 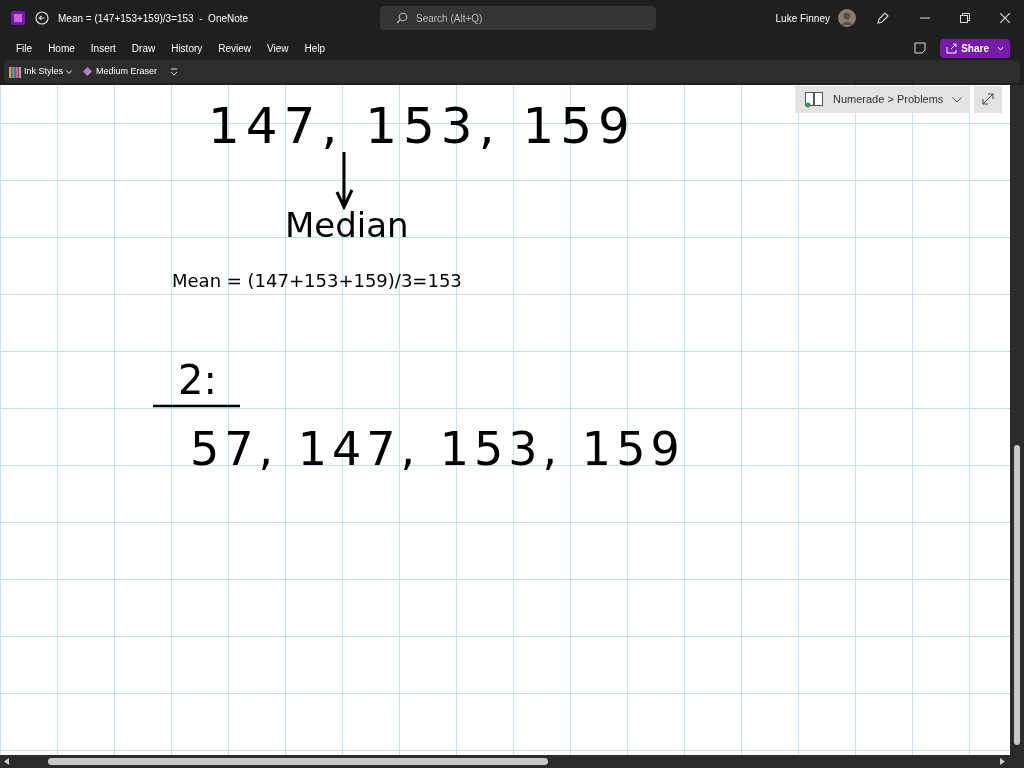 What do you see at coordinates (952, 48) in the screenshot?
I see `share-icon` at bounding box center [952, 48].